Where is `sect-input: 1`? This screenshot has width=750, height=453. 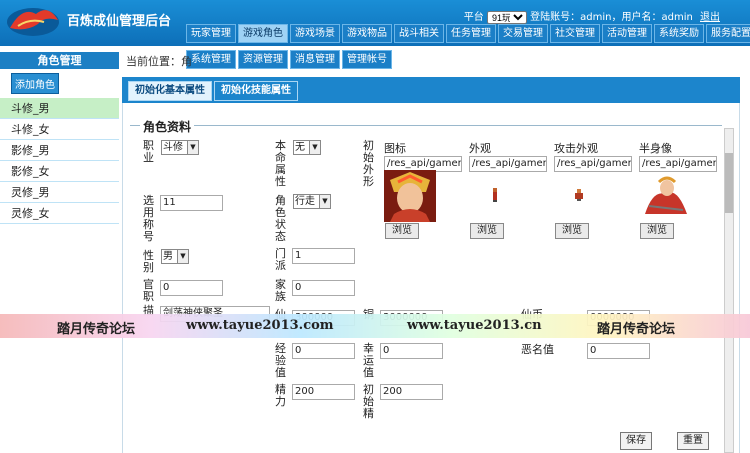
sect-input: 1 is located at coordinates (323, 256).